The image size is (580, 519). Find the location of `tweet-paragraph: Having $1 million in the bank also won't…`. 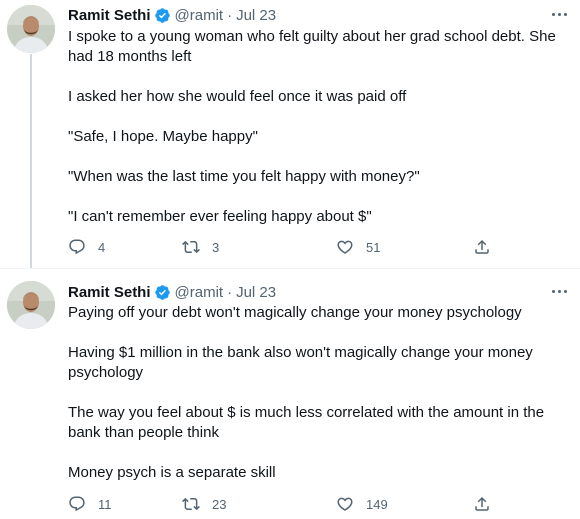

tweet-paragraph: Having $1 million in the bank also won't… is located at coordinates (300, 362).